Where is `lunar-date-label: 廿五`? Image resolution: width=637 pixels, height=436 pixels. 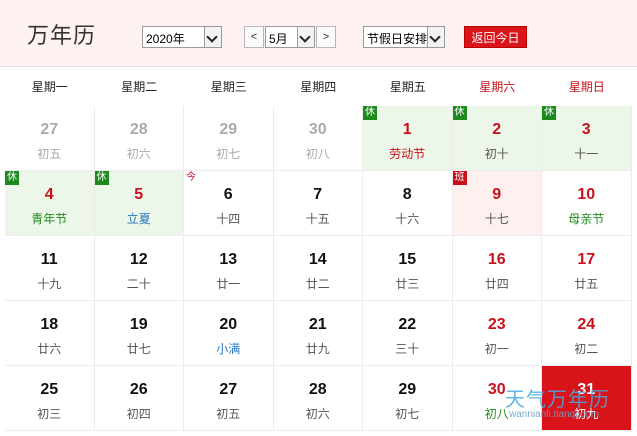 lunar-date-label: 廿五 is located at coordinates (586, 284).